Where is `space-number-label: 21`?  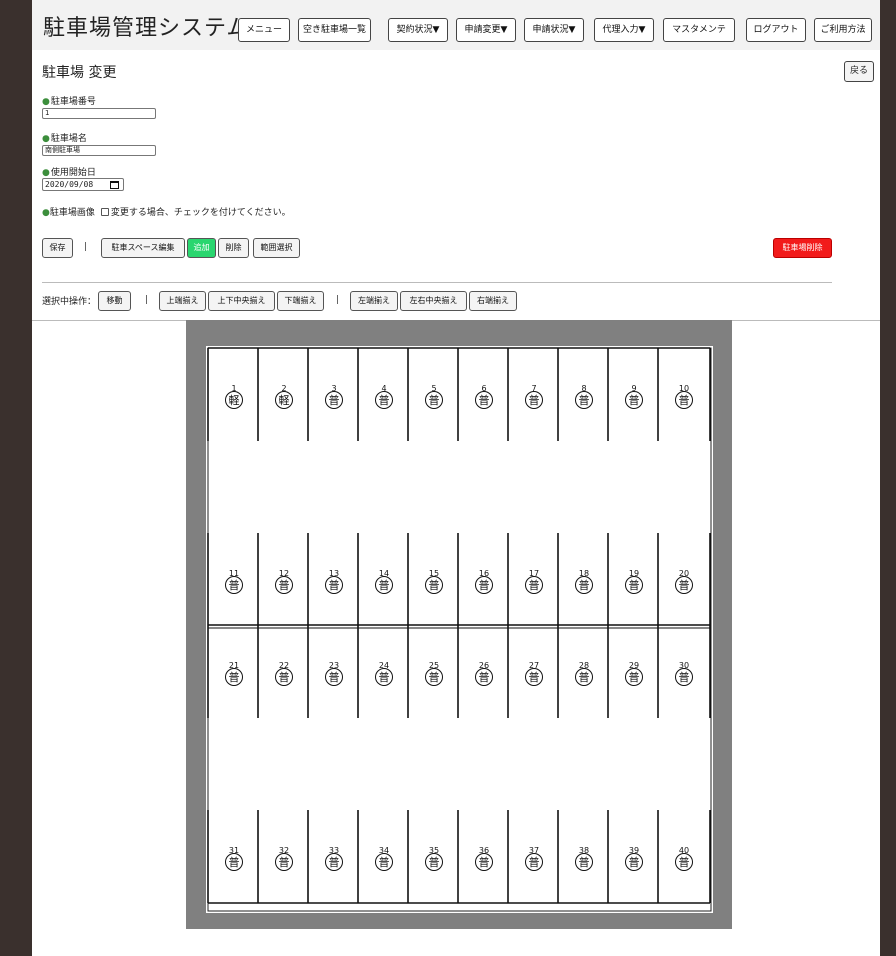
space-number-label: 21 is located at coordinates (234, 665).